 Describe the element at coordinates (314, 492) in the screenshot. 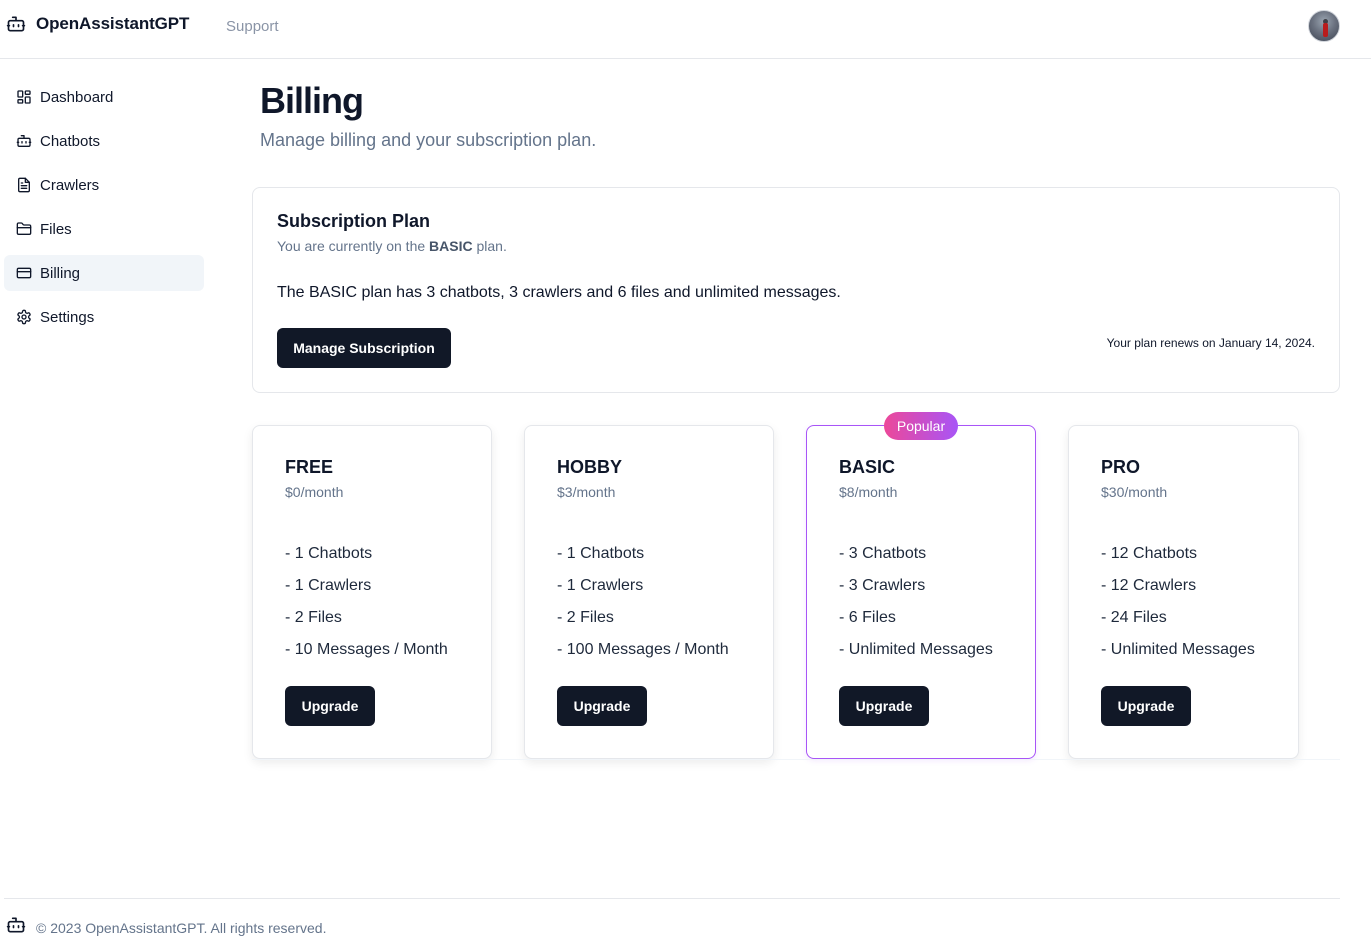

I see `plan-price: $0/month` at that location.